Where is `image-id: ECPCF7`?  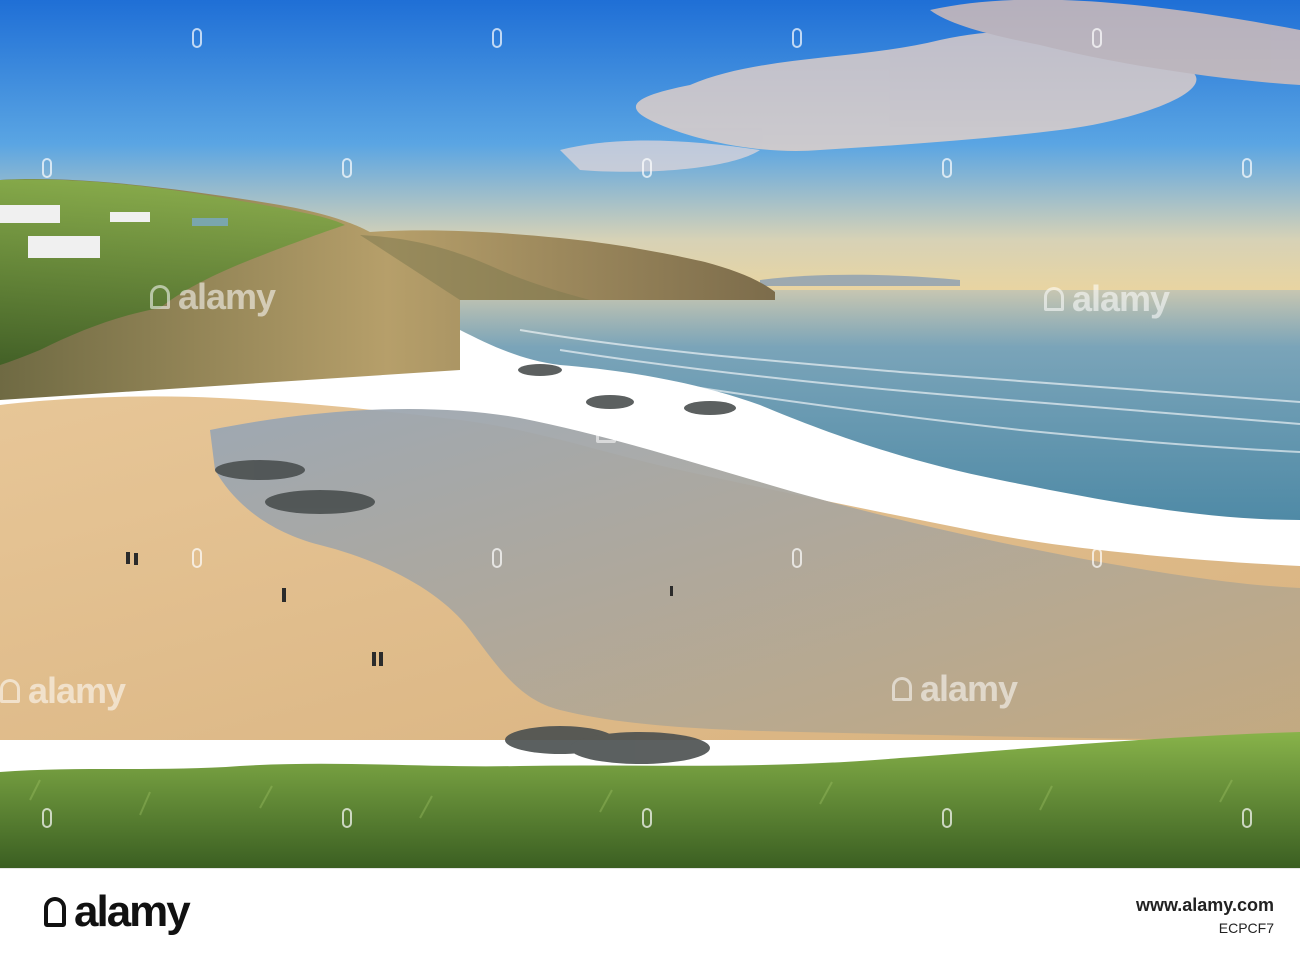 image-id: ECPCF7 is located at coordinates (1246, 928).